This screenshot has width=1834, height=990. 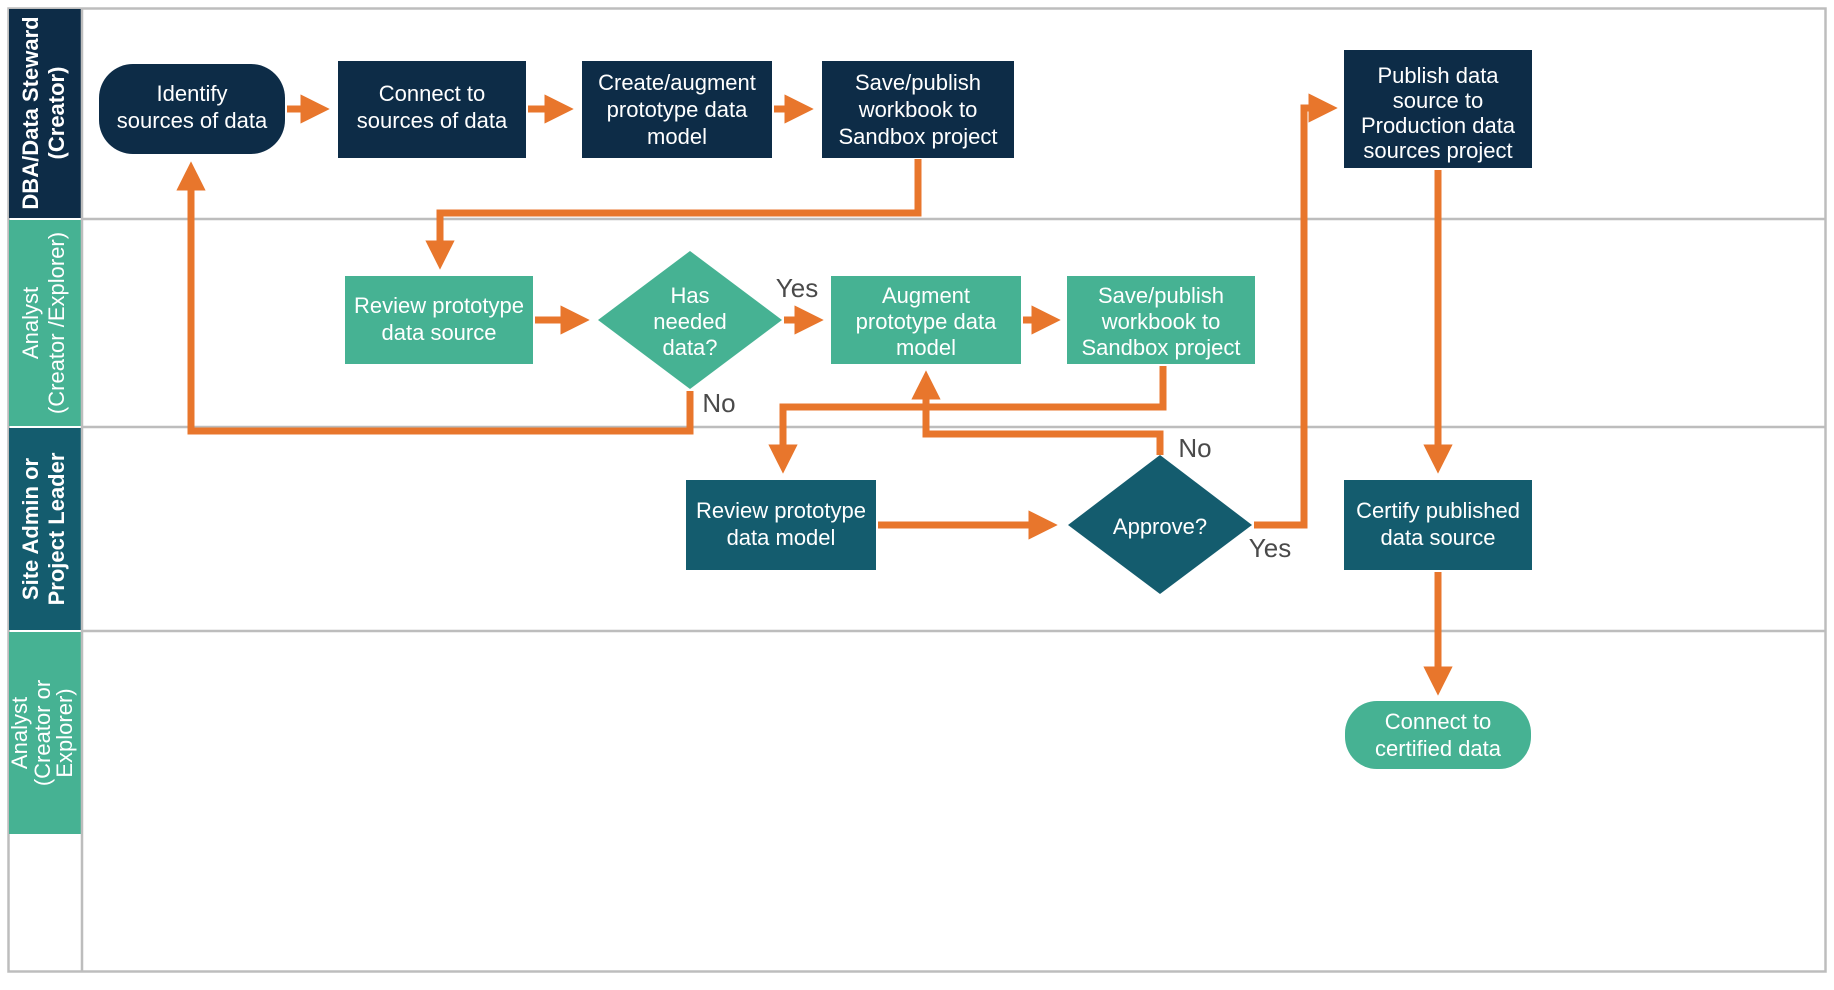 I want to click on node-save-publish-sandbox-2: Save/publish workbook to Sandbox project, so click(x=1161, y=320).